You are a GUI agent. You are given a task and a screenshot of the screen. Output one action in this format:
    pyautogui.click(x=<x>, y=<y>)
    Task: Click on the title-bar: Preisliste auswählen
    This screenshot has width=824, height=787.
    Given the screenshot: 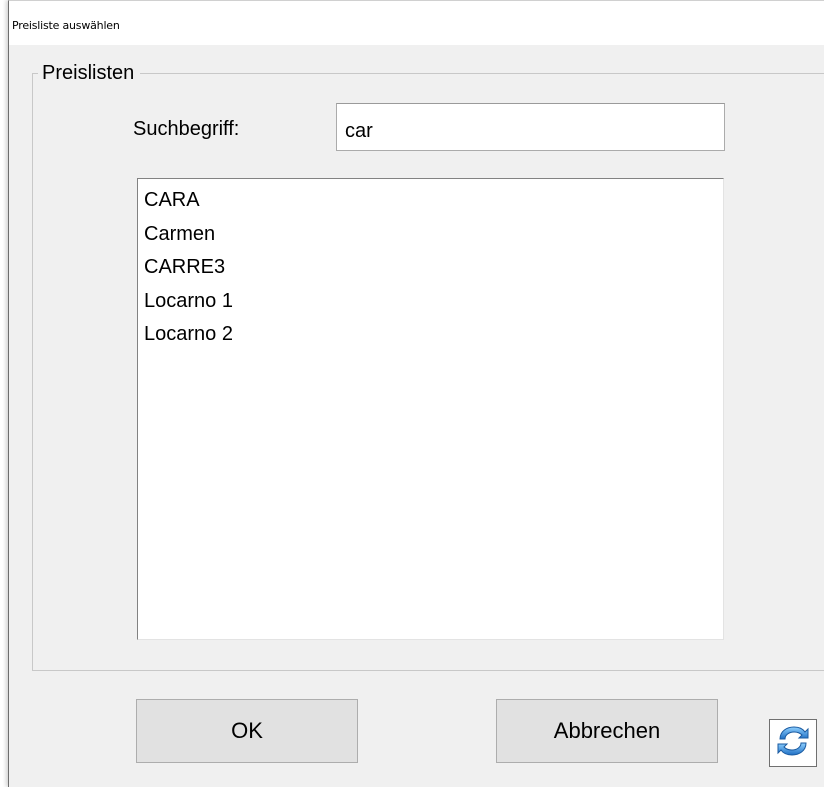 What is the action you would take?
    pyautogui.click(x=416, y=23)
    